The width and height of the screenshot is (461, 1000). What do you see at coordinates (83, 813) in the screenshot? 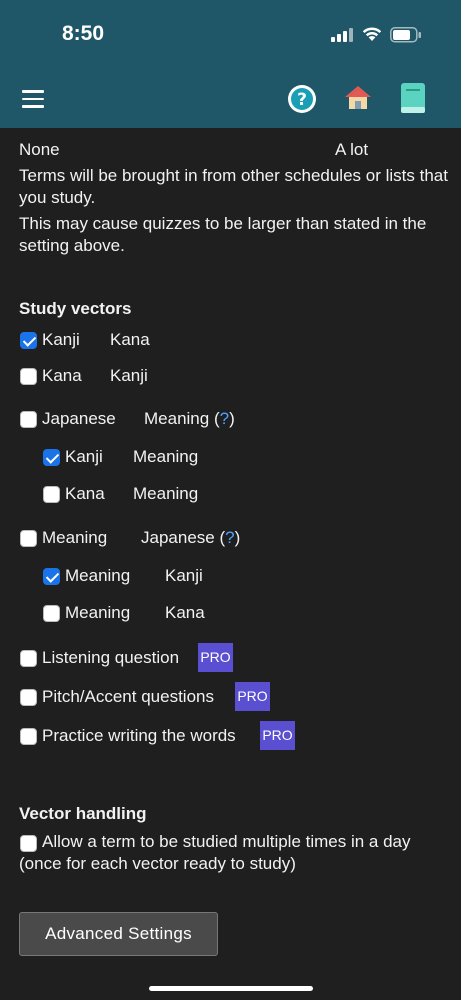
I see `section-heading-vector-handling: Vector handling` at bounding box center [83, 813].